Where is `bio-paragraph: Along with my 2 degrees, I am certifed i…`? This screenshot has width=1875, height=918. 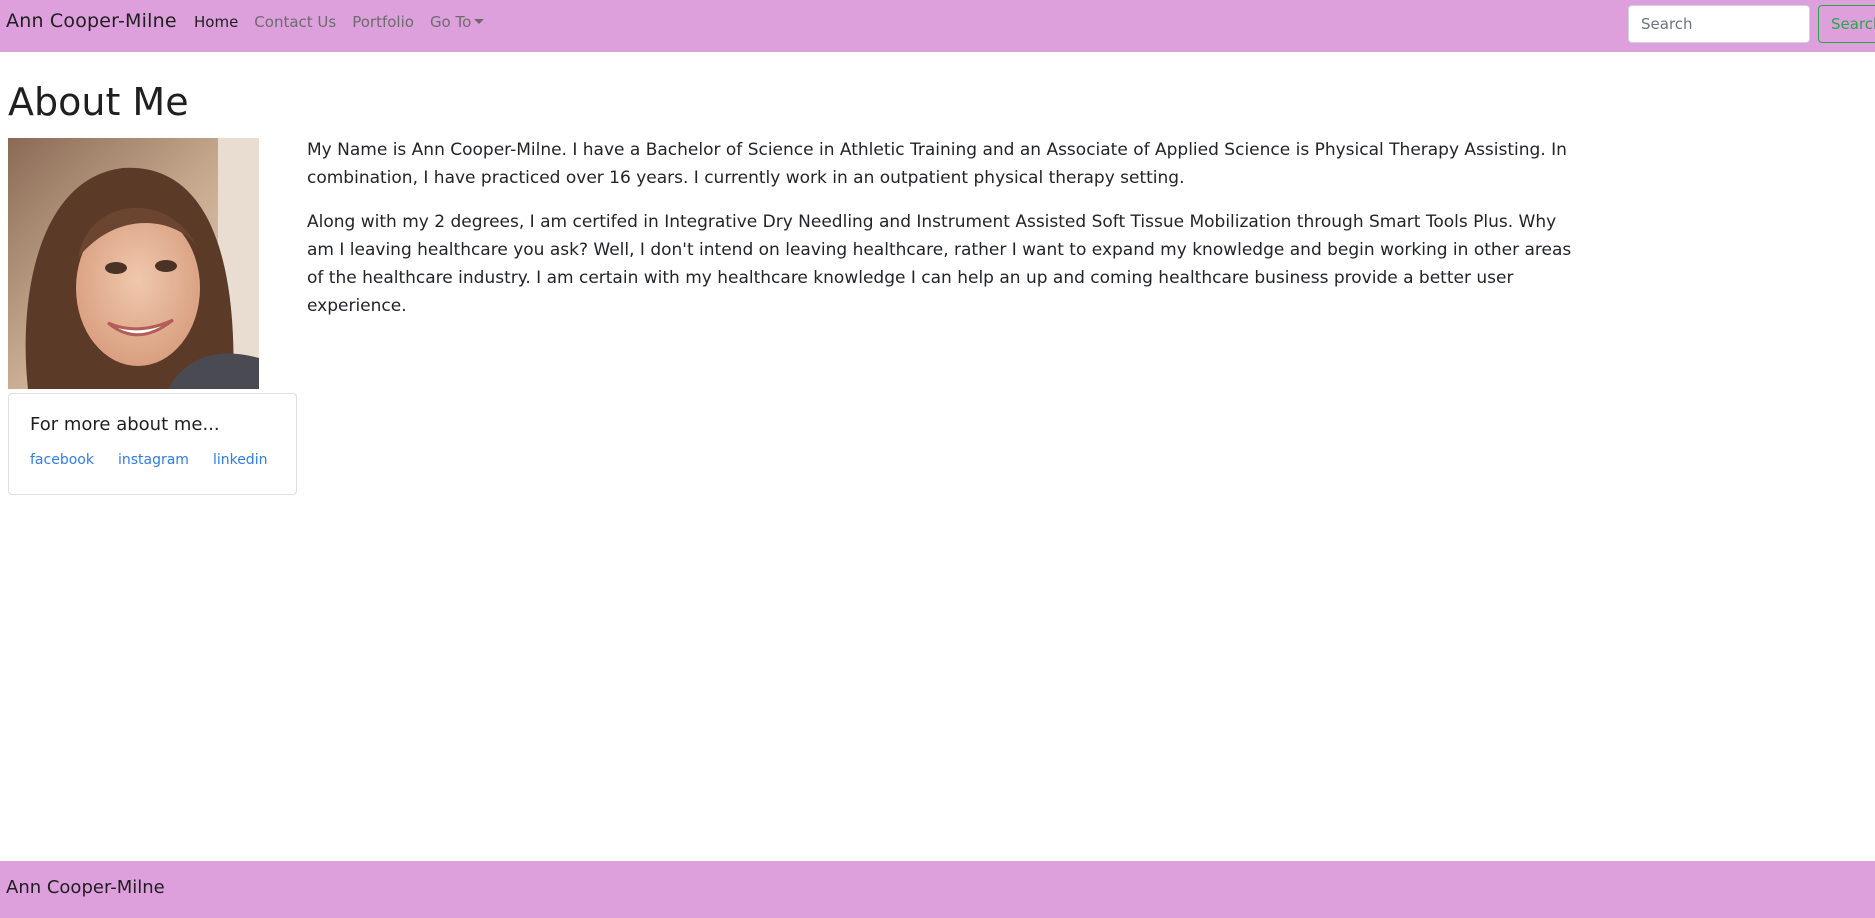 bio-paragraph: Along with my 2 degrees, I am certifed i… is located at coordinates (939, 264).